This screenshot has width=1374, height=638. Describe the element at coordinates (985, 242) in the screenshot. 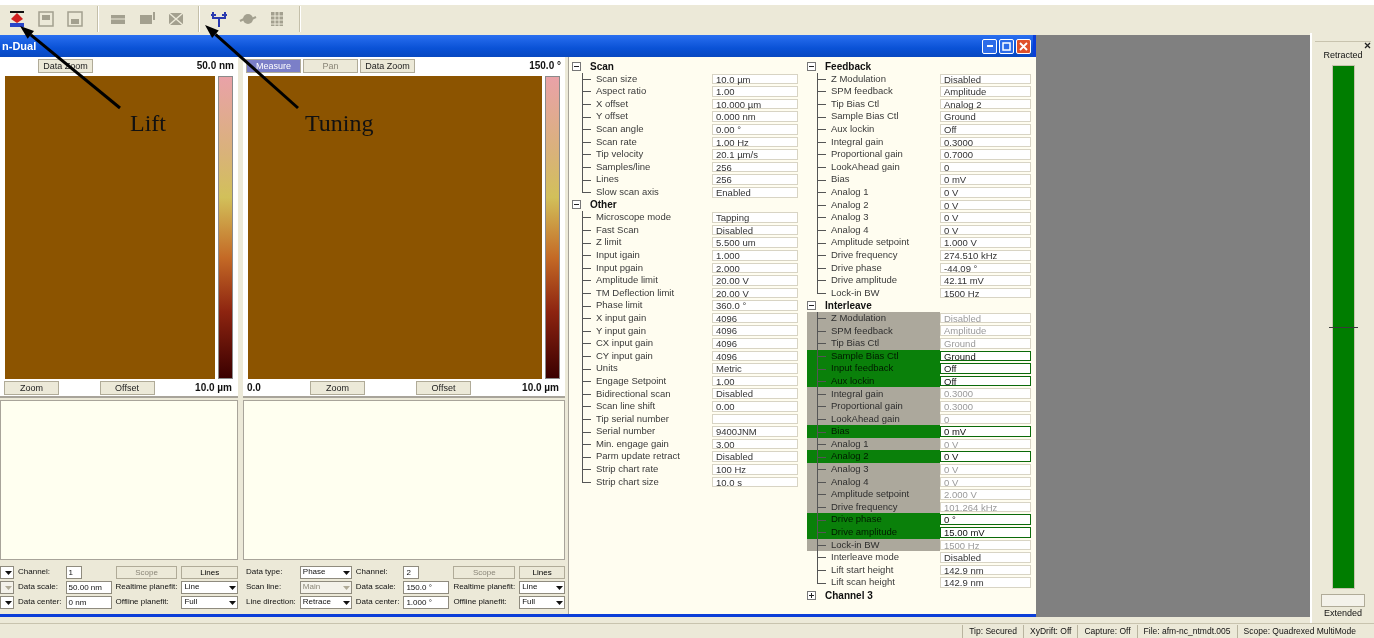

I see `parameter-value: 1.000 V` at that location.